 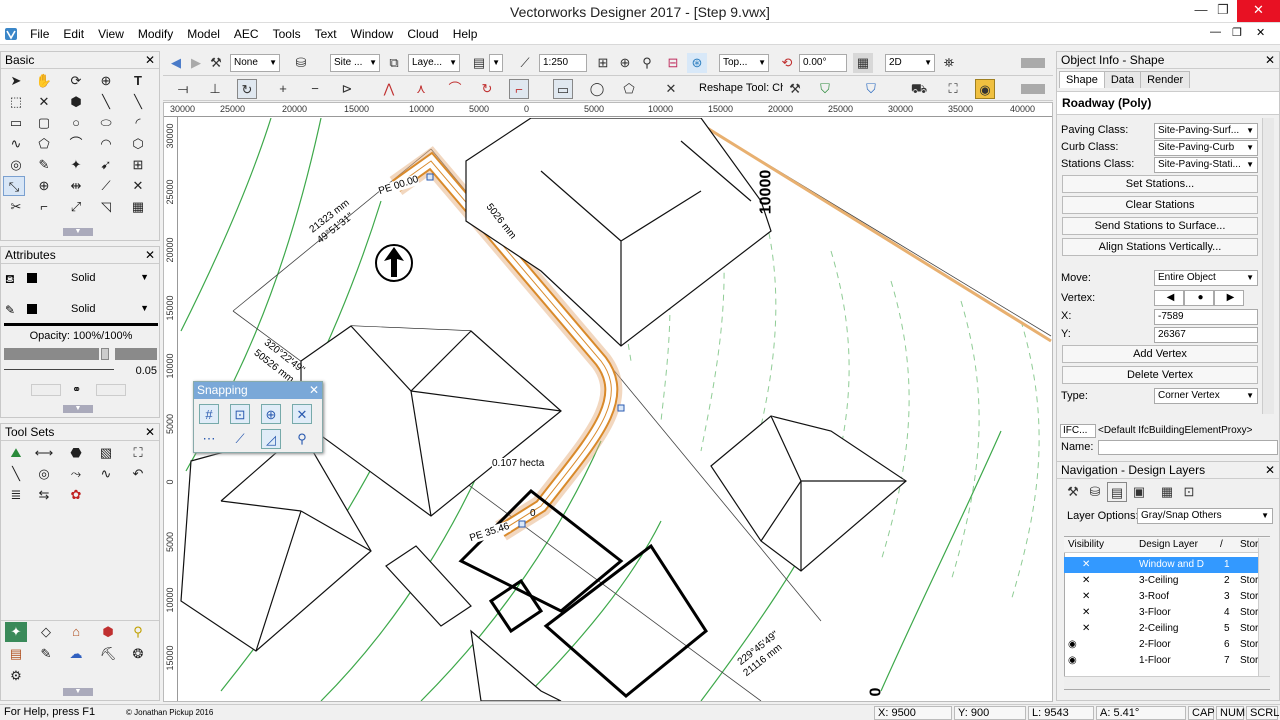 What do you see at coordinates (1167, 682) in the screenshot?
I see `layers-horizontal-scrollbar` at bounding box center [1167, 682].